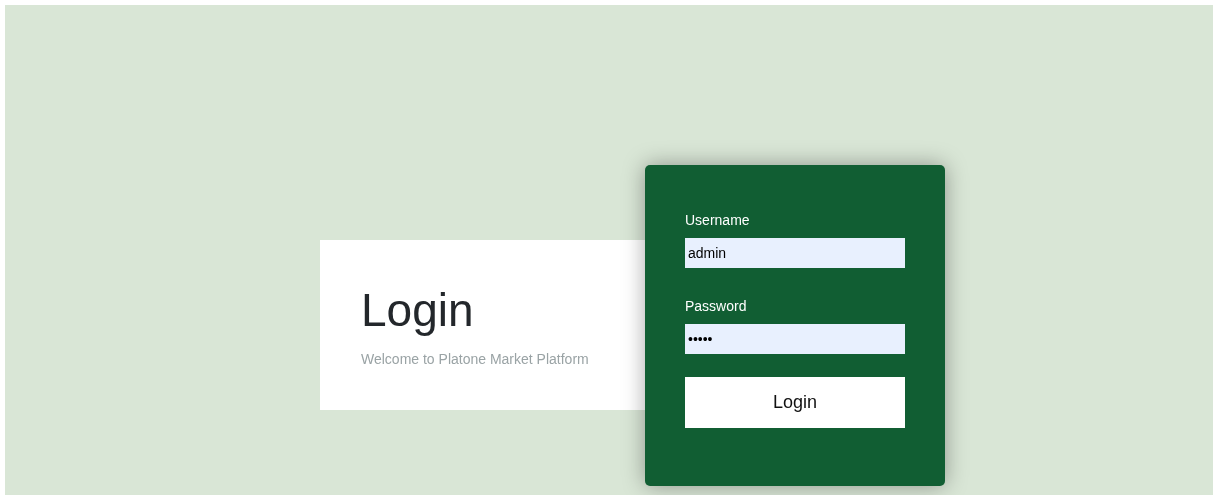  What do you see at coordinates (417, 310) in the screenshot?
I see `page-title: Login` at bounding box center [417, 310].